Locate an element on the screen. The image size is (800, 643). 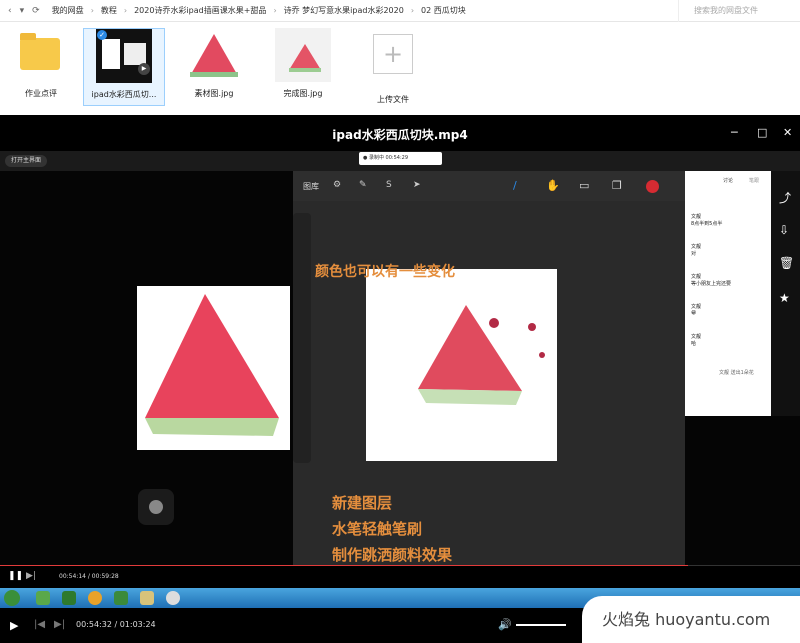
file-item-image: 素材图.jpg is located at coordinates (214, 67).